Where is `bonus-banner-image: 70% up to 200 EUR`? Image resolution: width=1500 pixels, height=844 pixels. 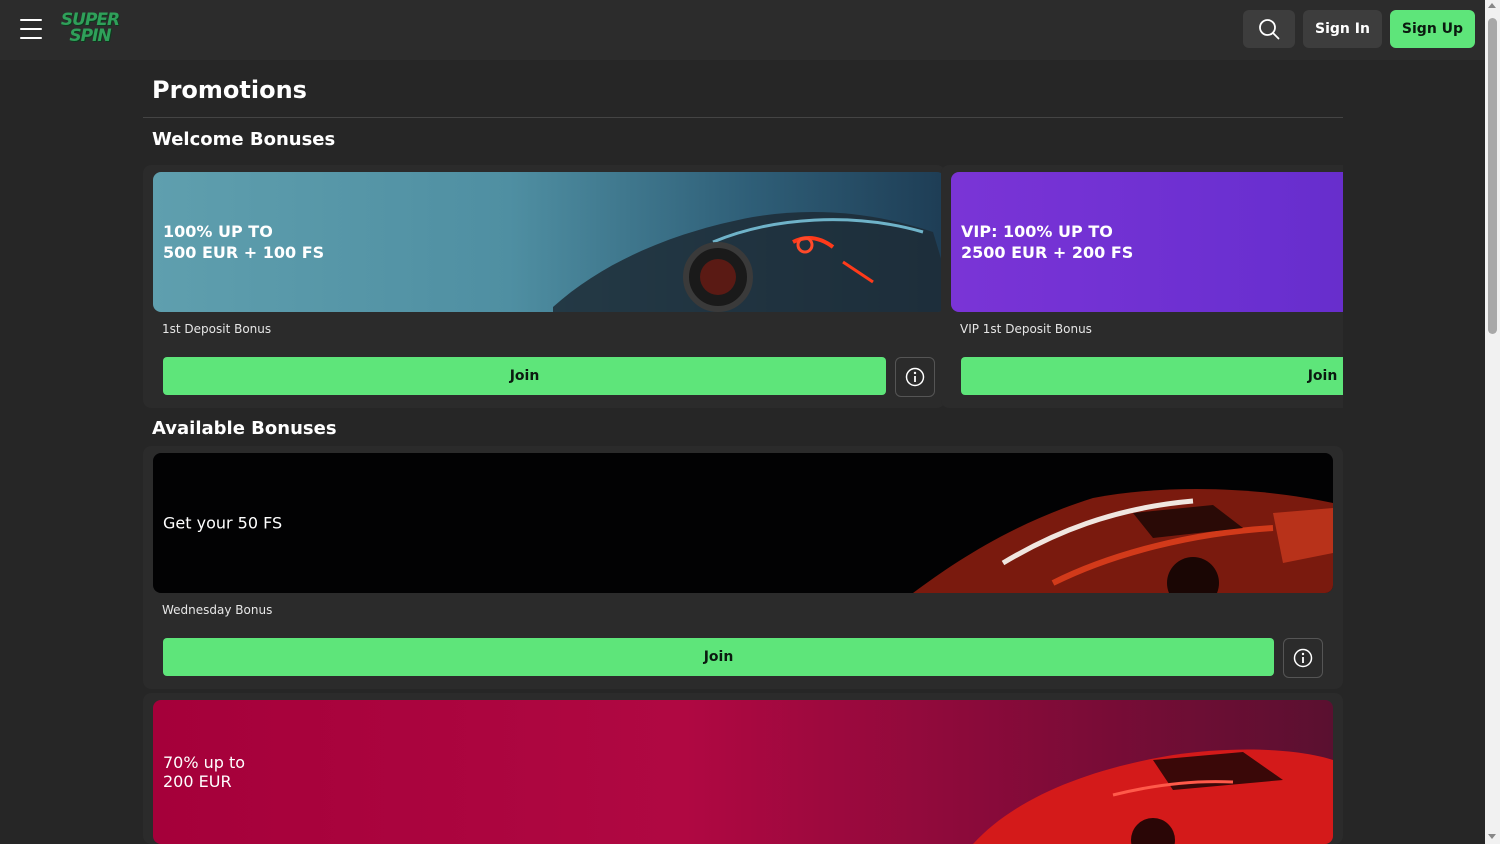
bonus-banner-image: 70% up to 200 EUR is located at coordinates (743, 772).